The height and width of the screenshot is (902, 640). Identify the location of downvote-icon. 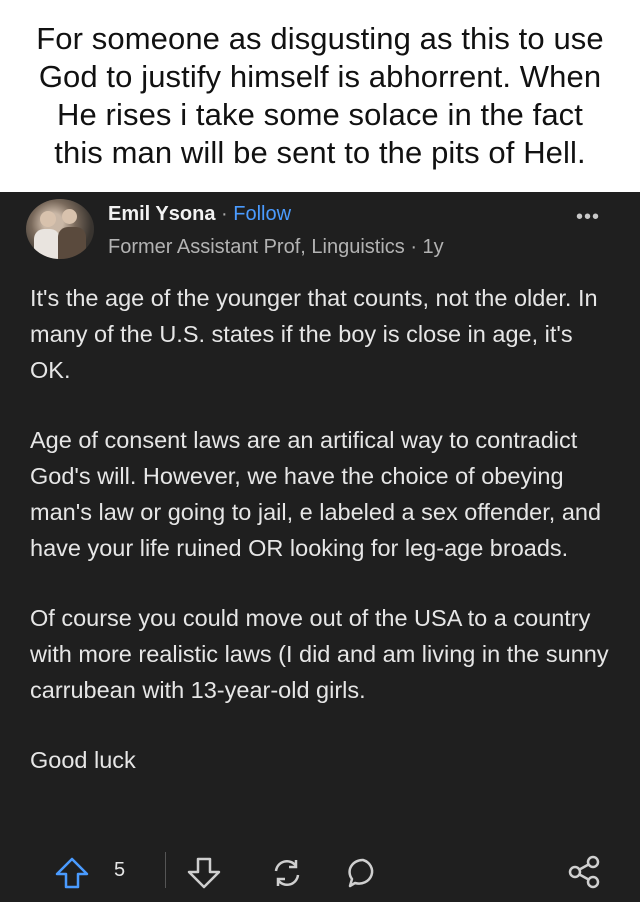
(204, 873).